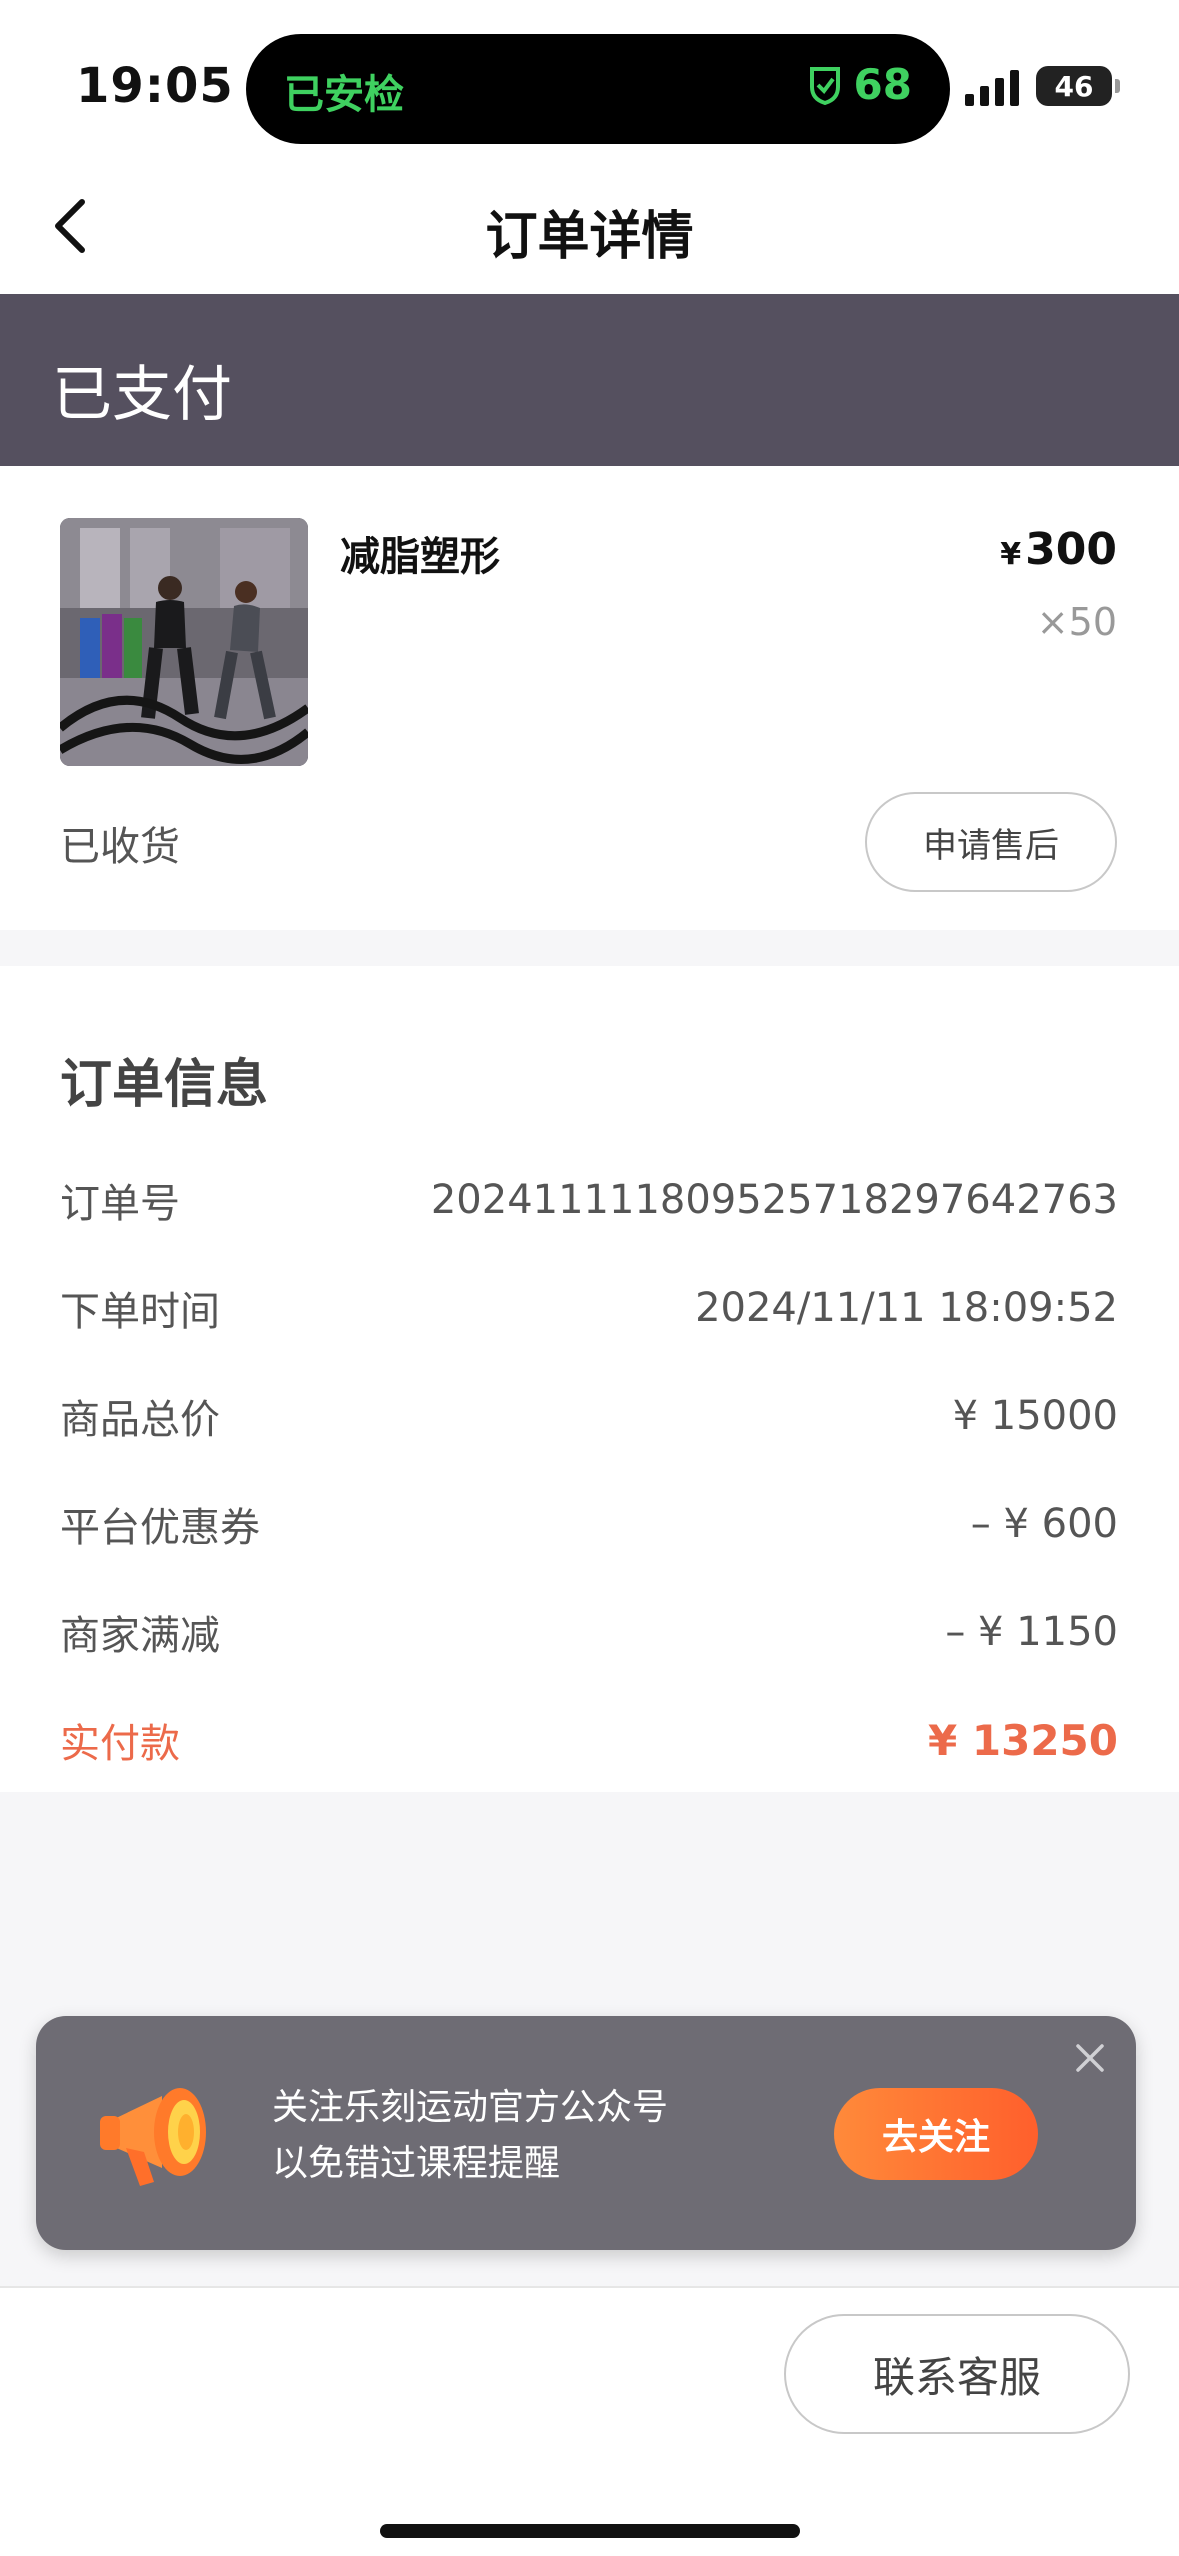 This screenshot has height=2556, width=1179. I want to click on status-bar: 19:05 已安检 68 46, so click(589, 80).